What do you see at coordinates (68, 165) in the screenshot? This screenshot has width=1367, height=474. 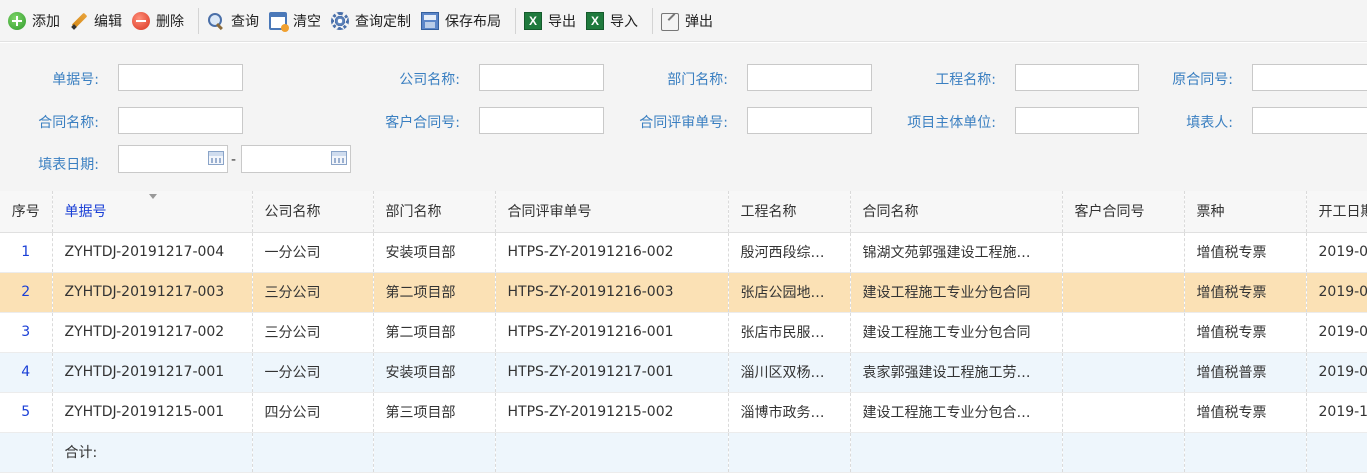 I see `fill-date-label: 填表日期:` at bounding box center [68, 165].